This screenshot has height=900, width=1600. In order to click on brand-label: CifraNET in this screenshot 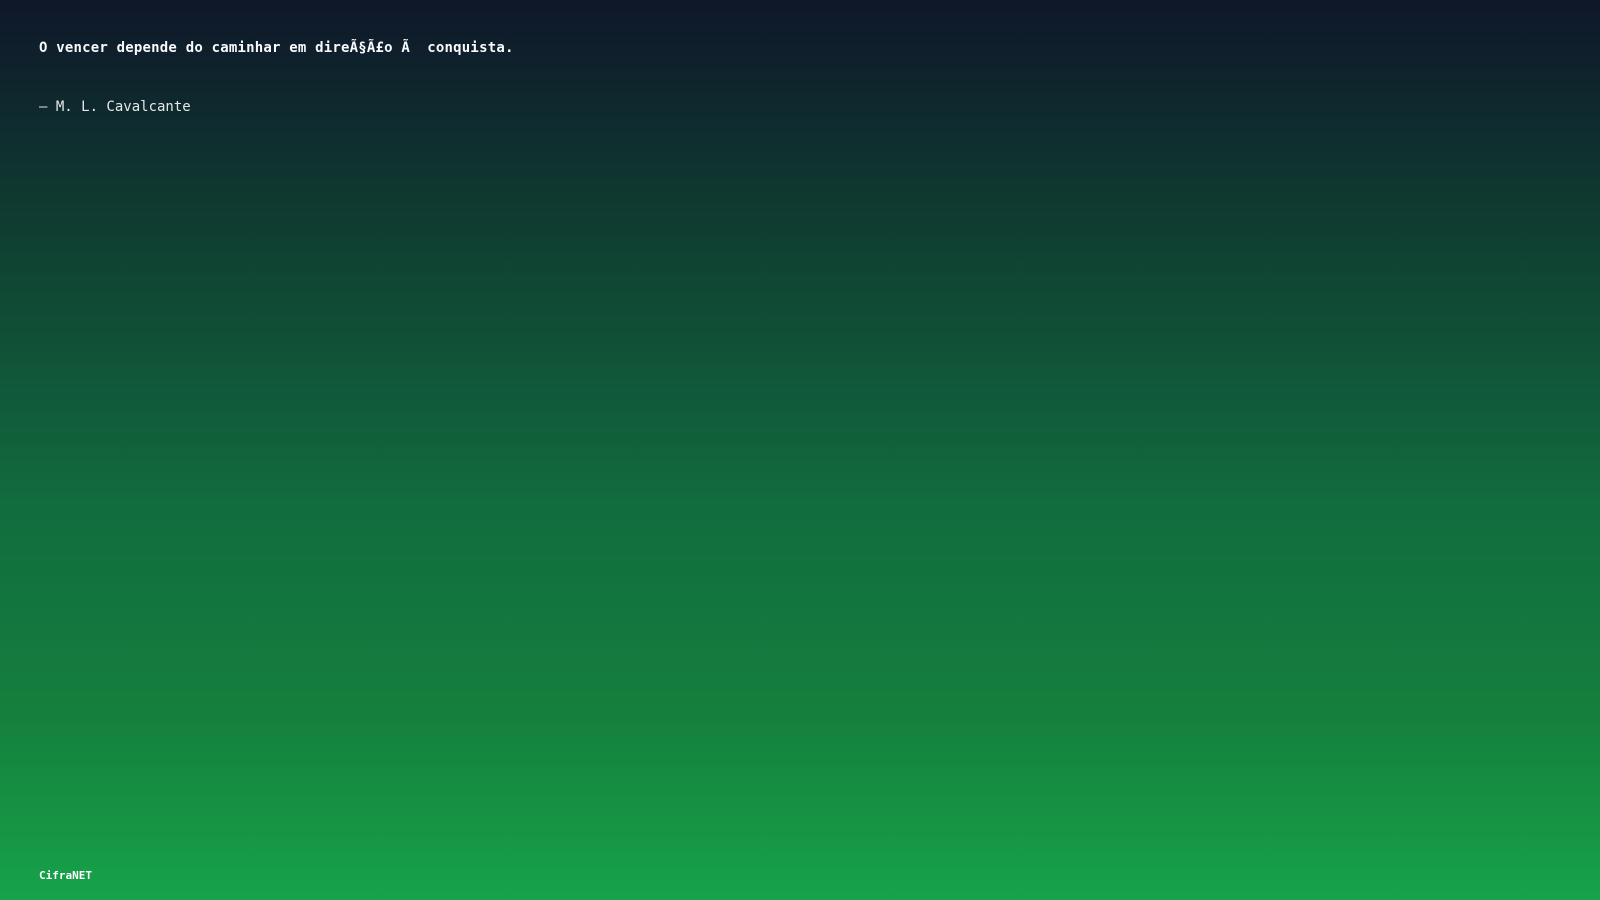, I will do `click(65, 875)`.